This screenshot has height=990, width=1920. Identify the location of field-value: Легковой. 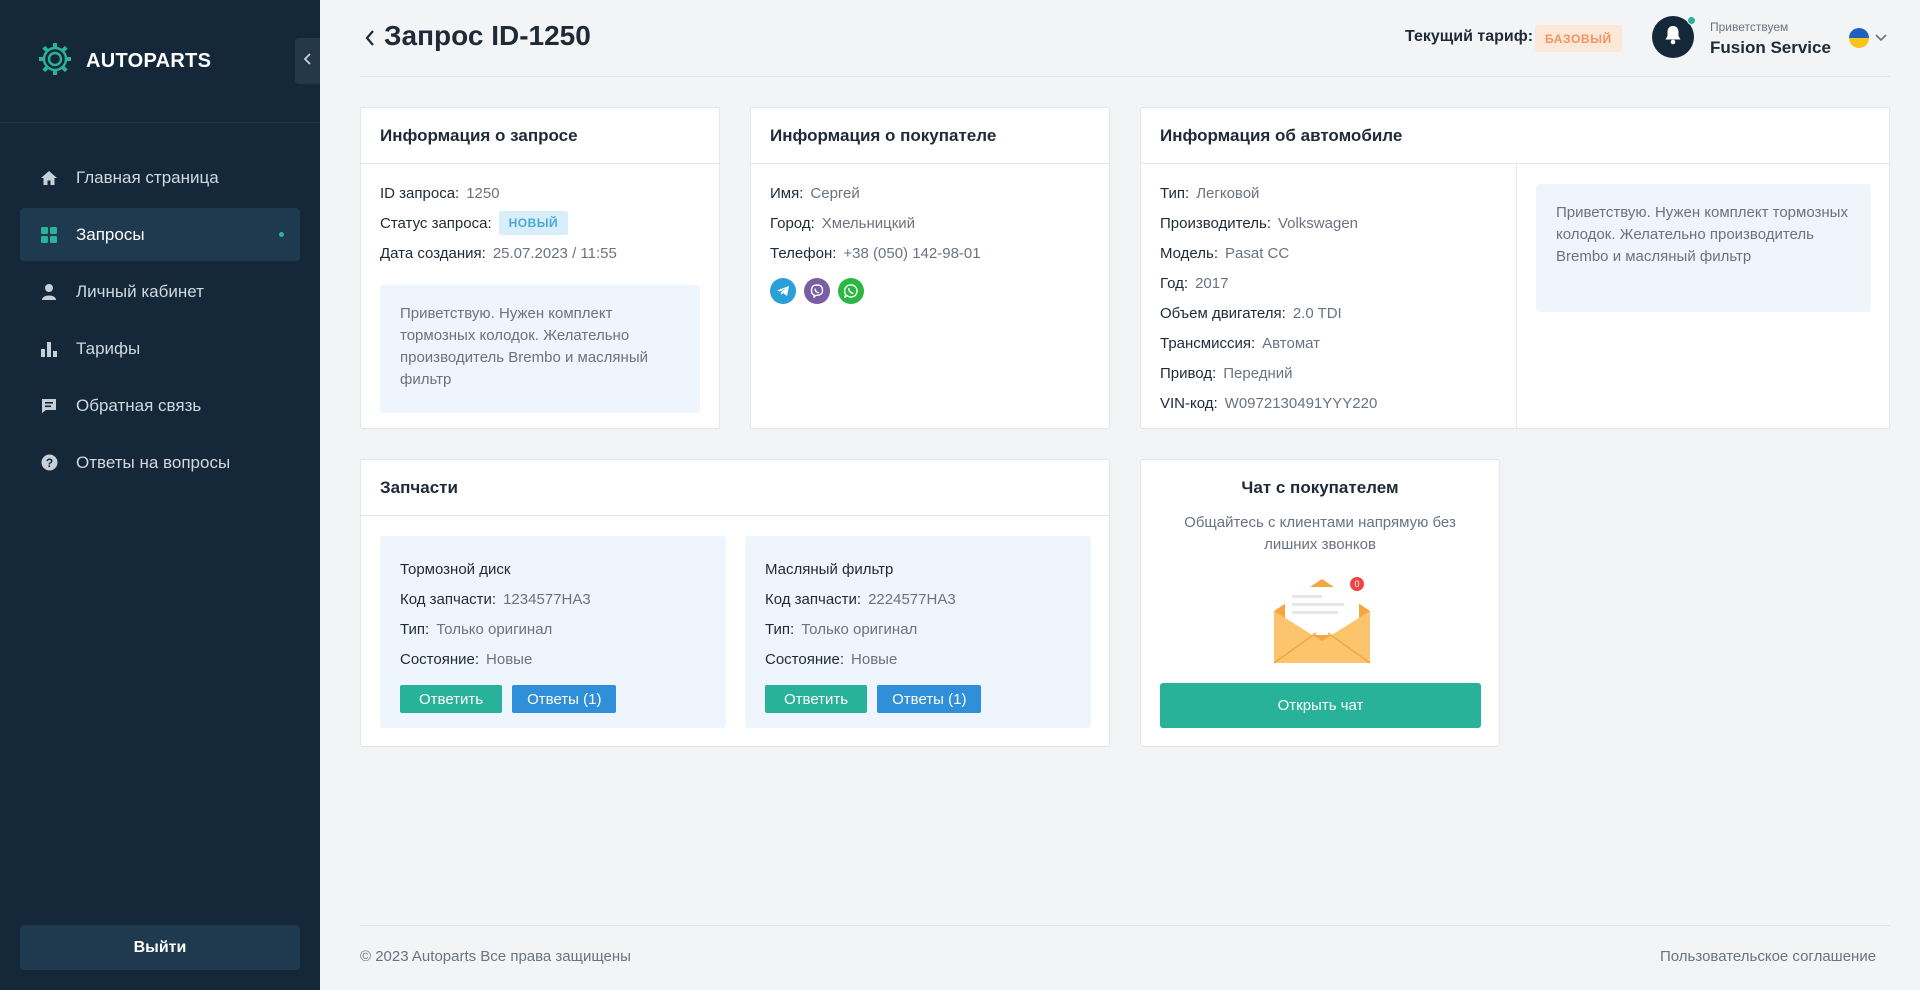
(1228, 193).